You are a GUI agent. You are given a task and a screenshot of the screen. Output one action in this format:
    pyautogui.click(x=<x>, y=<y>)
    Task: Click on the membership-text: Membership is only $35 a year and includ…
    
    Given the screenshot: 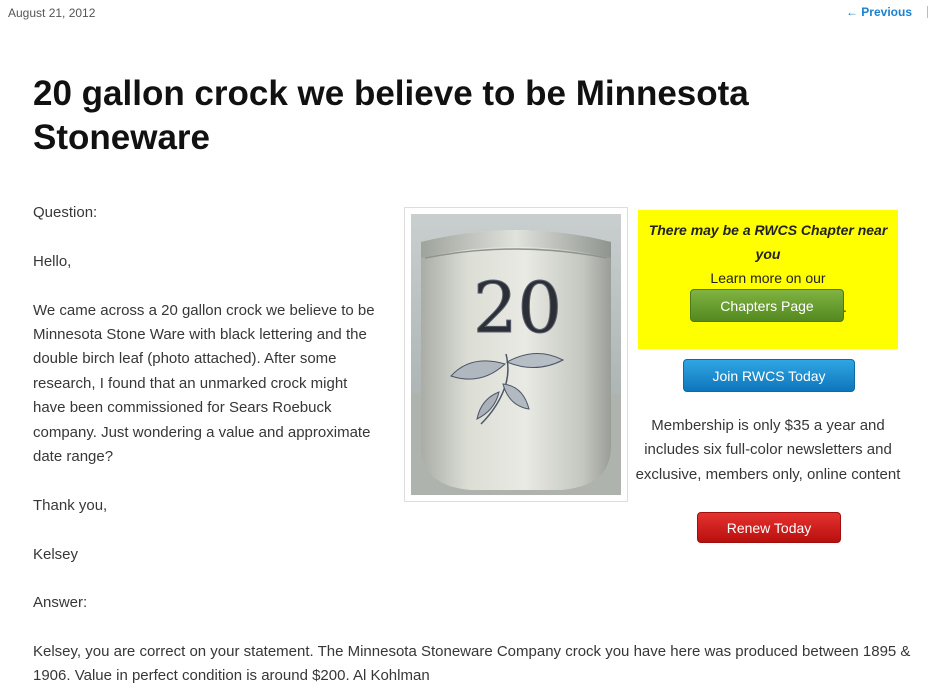 What is the action you would take?
    pyautogui.click(x=768, y=450)
    